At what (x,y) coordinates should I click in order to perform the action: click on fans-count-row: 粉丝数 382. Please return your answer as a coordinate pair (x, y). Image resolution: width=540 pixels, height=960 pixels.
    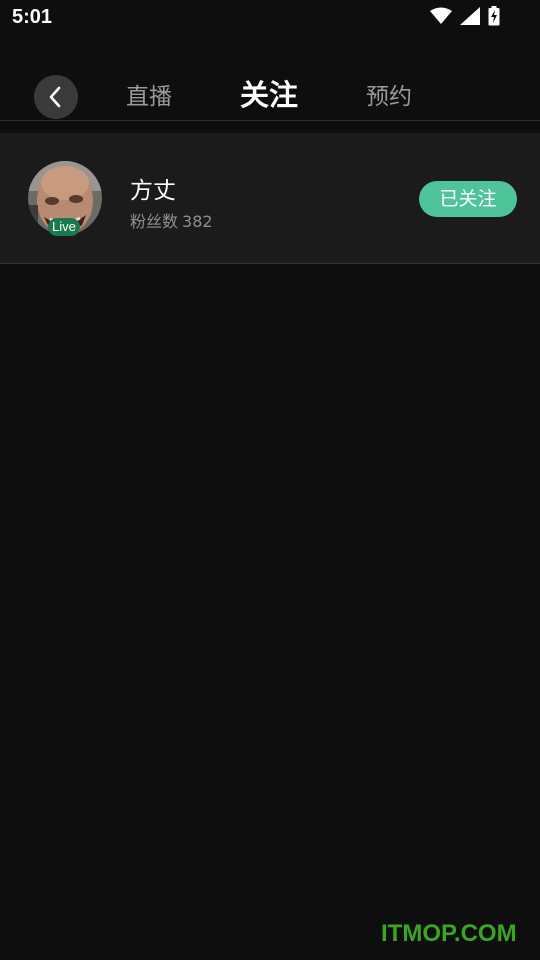
    Looking at the image, I should click on (173, 220).